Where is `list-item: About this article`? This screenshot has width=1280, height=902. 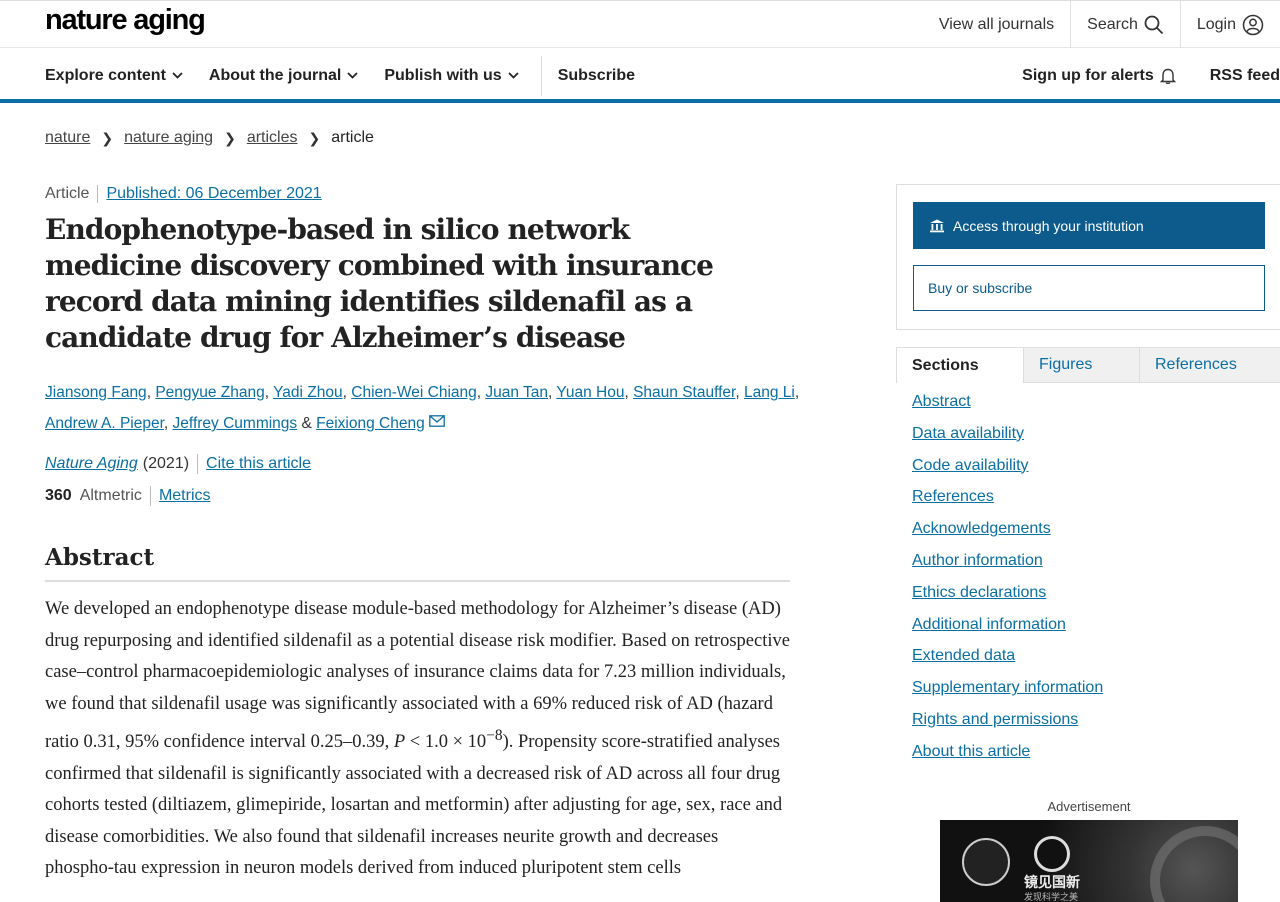
list-item: About this article is located at coordinates (1007, 759).